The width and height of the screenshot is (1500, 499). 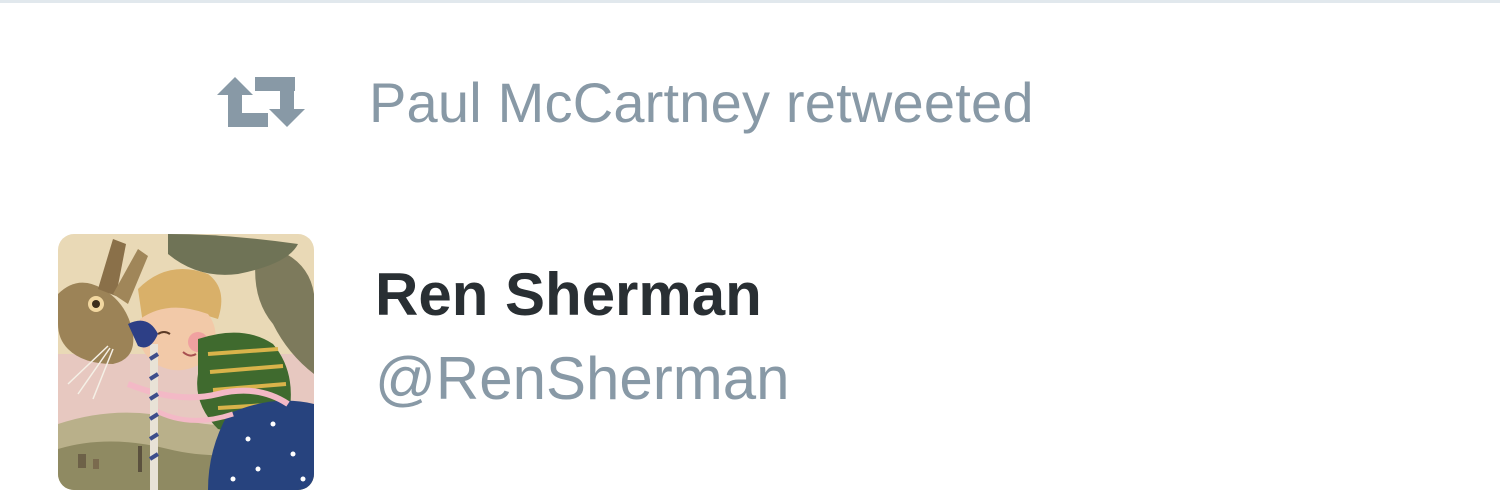 I want to click on retweet-icon, so click(x=261, y=102).